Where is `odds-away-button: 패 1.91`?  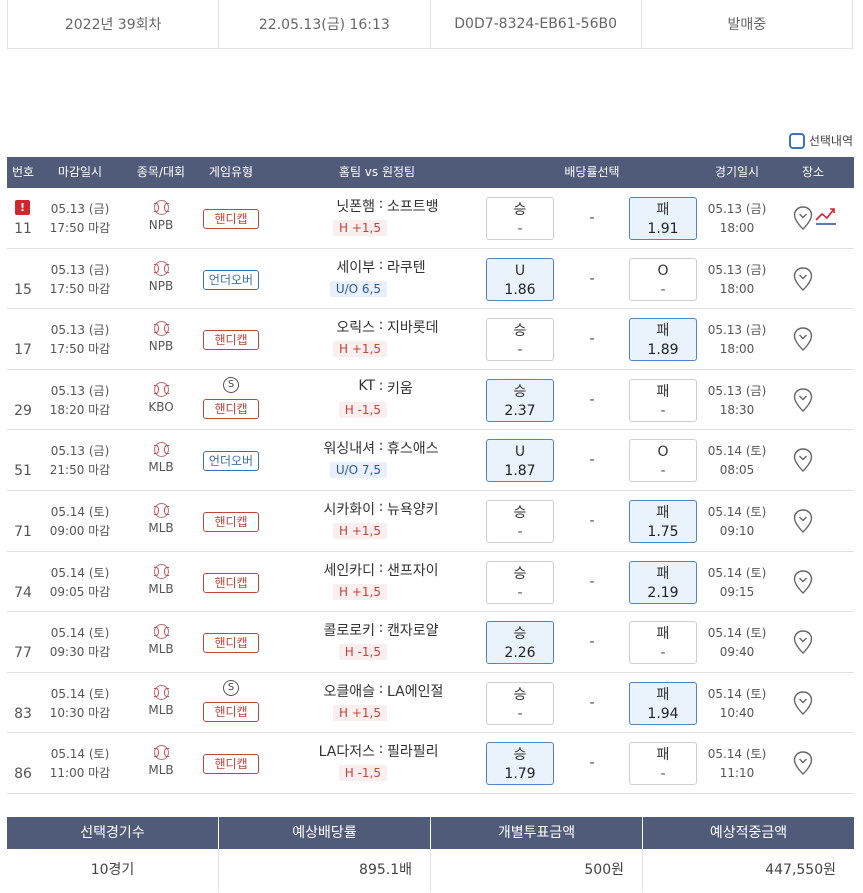
odds-away-button: 패 1.91 is located at coordinates (663, 218).